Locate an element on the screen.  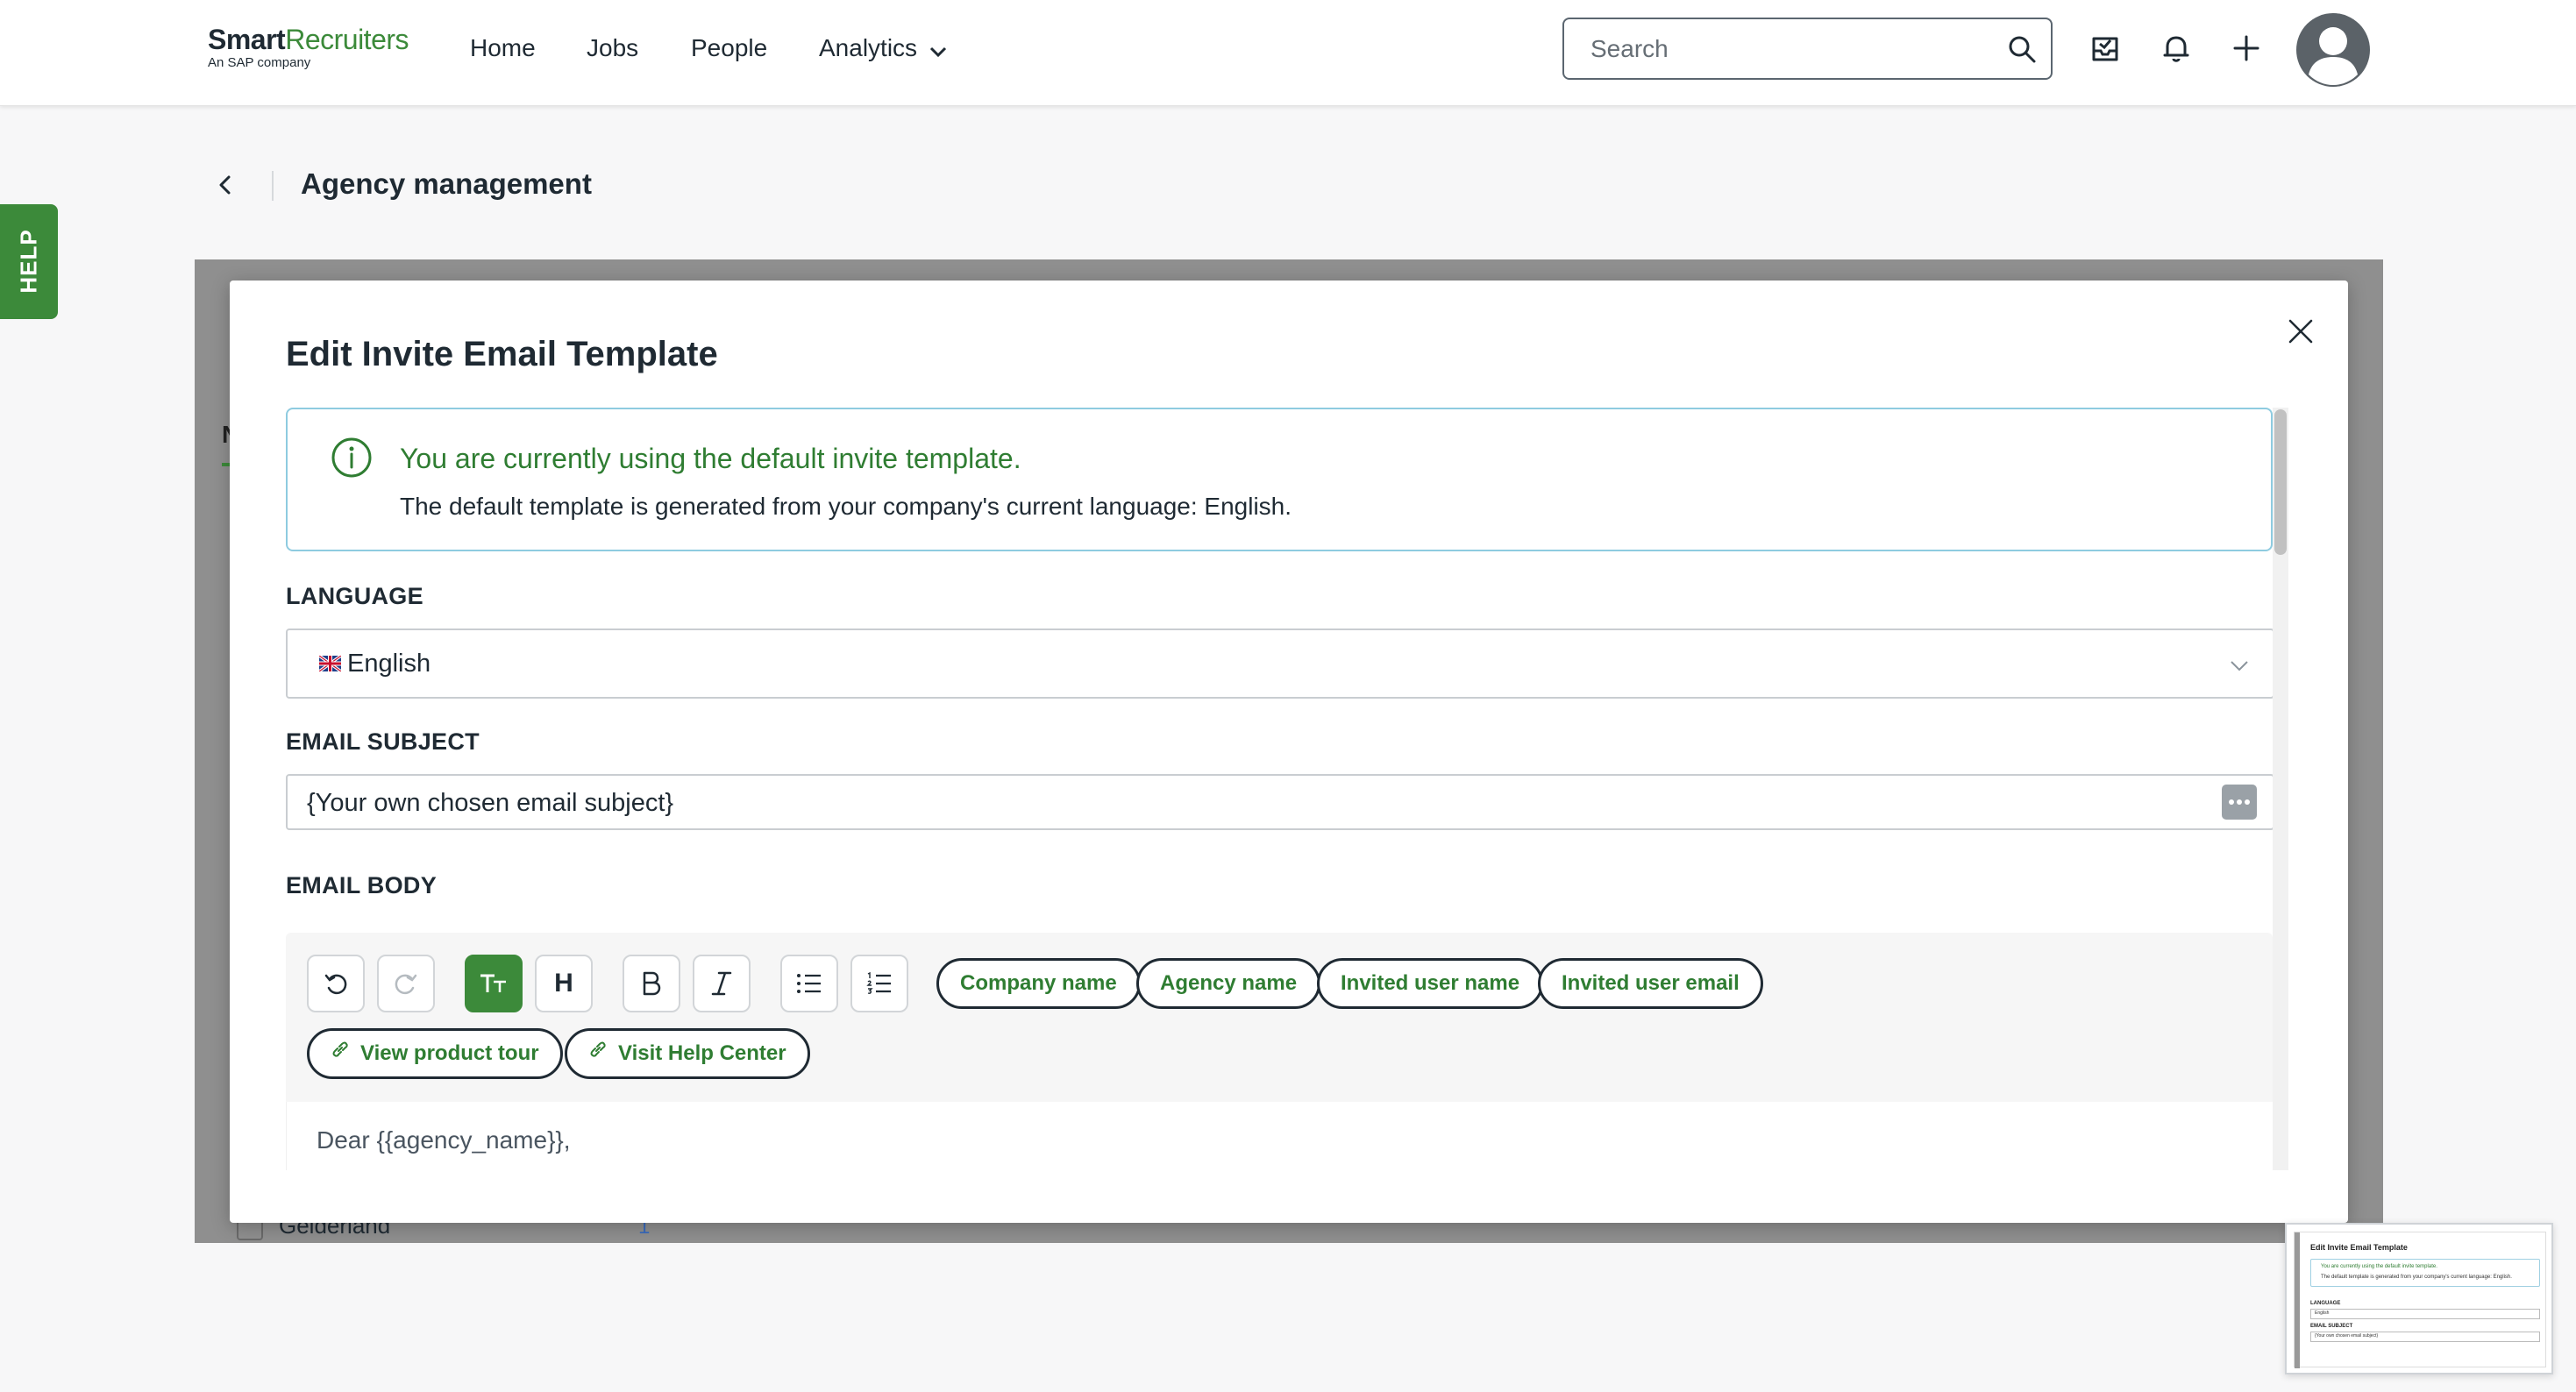
nav-analytics: Analytics is located at coordinates (883, 49).